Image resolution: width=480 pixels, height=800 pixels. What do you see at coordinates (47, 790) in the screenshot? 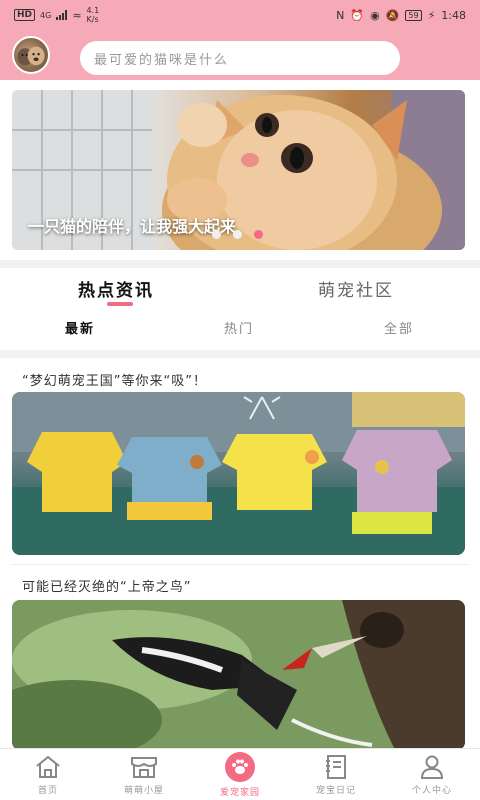
I see `nav-label: 首页` at bounding box center [47, 790].